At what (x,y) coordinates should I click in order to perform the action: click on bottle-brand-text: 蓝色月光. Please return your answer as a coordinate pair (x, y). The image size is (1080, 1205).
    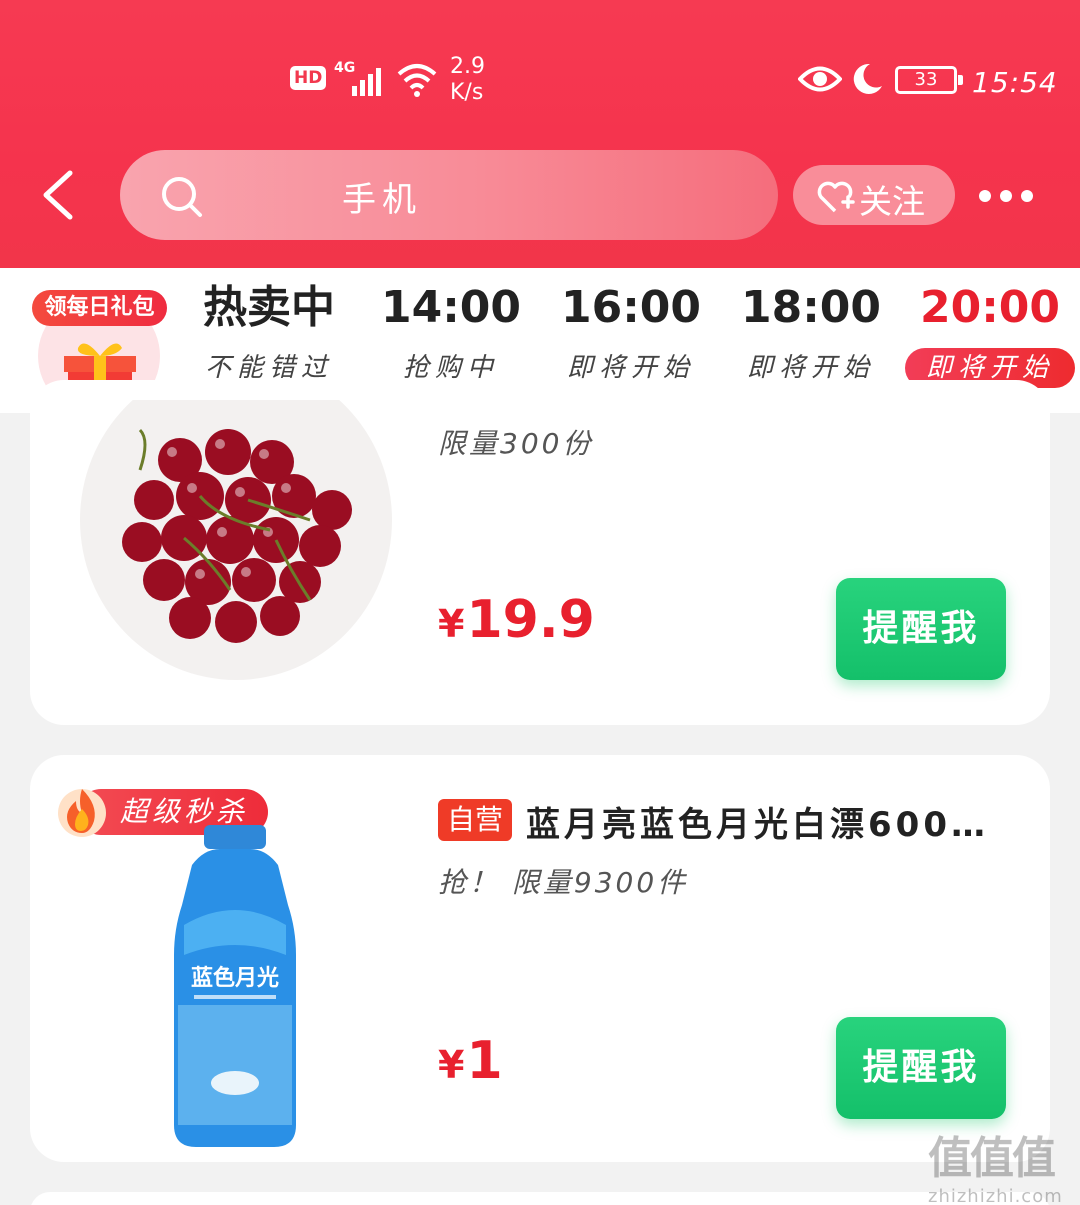
    Looking at the image, I should click on (235, 978).